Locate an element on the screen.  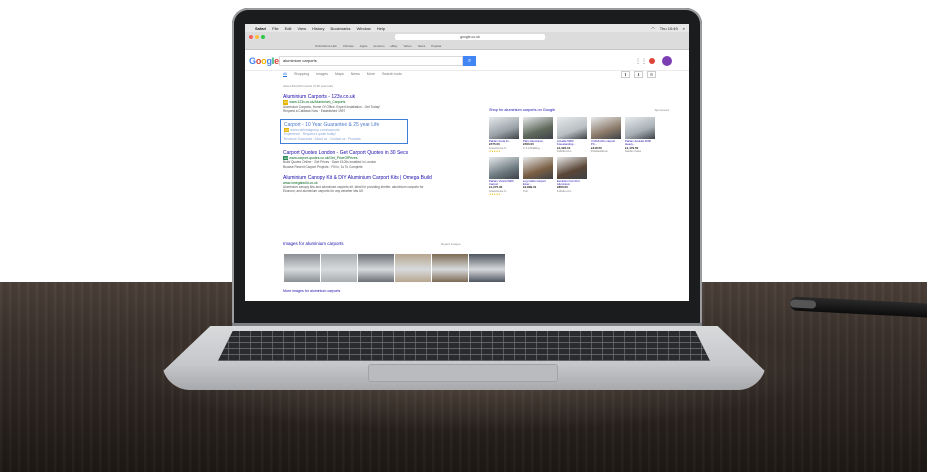
image-strip is located at coordinates (394, 268).